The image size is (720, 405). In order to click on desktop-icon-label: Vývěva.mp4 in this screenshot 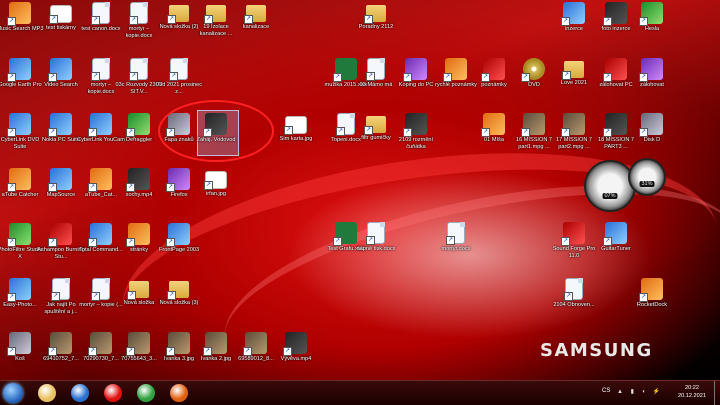, I will do `click(296, 359)`.